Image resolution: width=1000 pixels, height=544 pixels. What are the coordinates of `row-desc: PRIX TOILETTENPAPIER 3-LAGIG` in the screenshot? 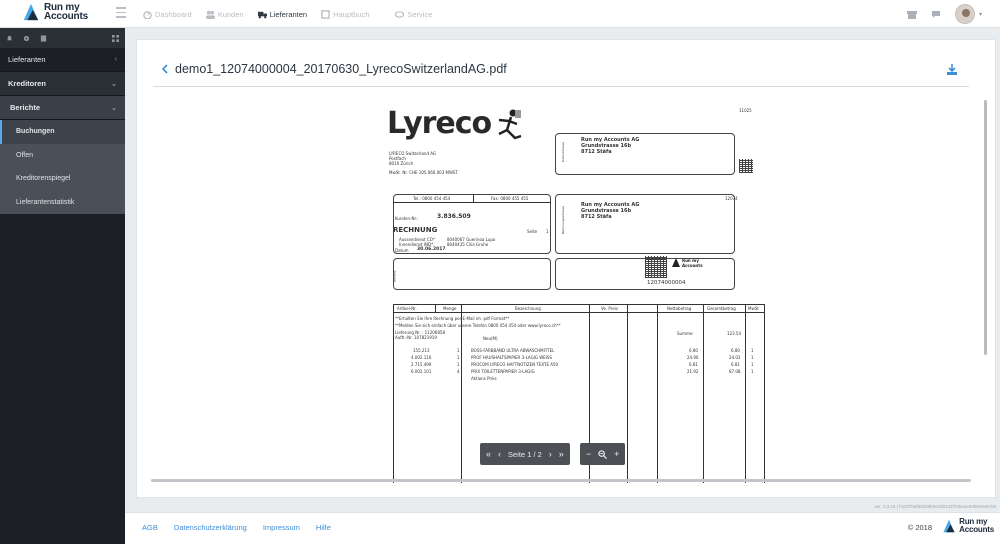 It's located at (503, 371).